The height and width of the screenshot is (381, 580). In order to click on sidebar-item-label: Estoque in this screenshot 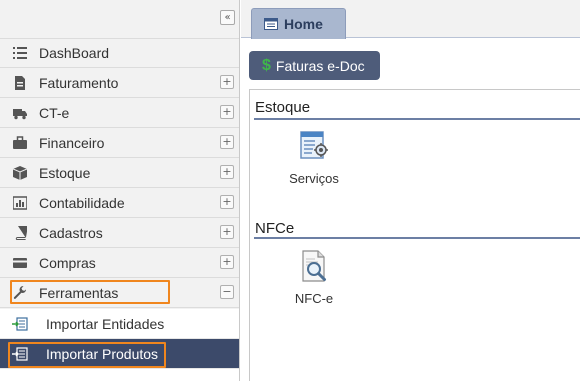, I will do `click(65, 172)`.